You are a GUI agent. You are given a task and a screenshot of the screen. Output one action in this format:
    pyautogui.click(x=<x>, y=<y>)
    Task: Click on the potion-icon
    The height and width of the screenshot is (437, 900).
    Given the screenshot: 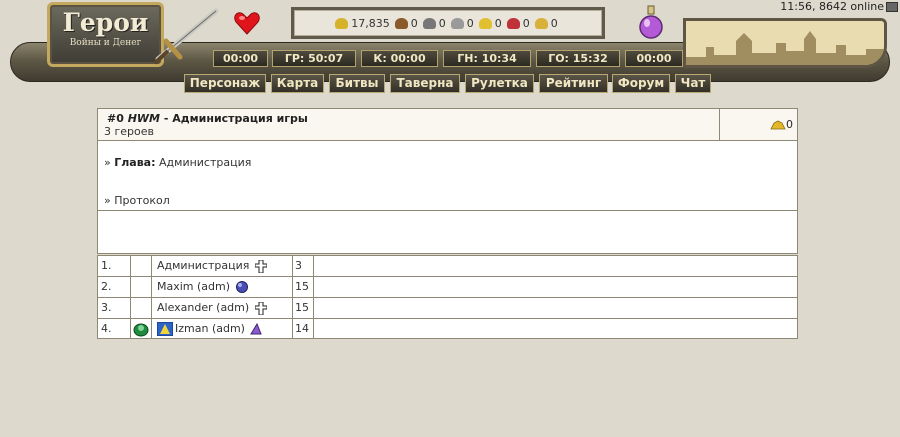 What is the action you would take?
    pyautogui.click(x=651, y=22)
    